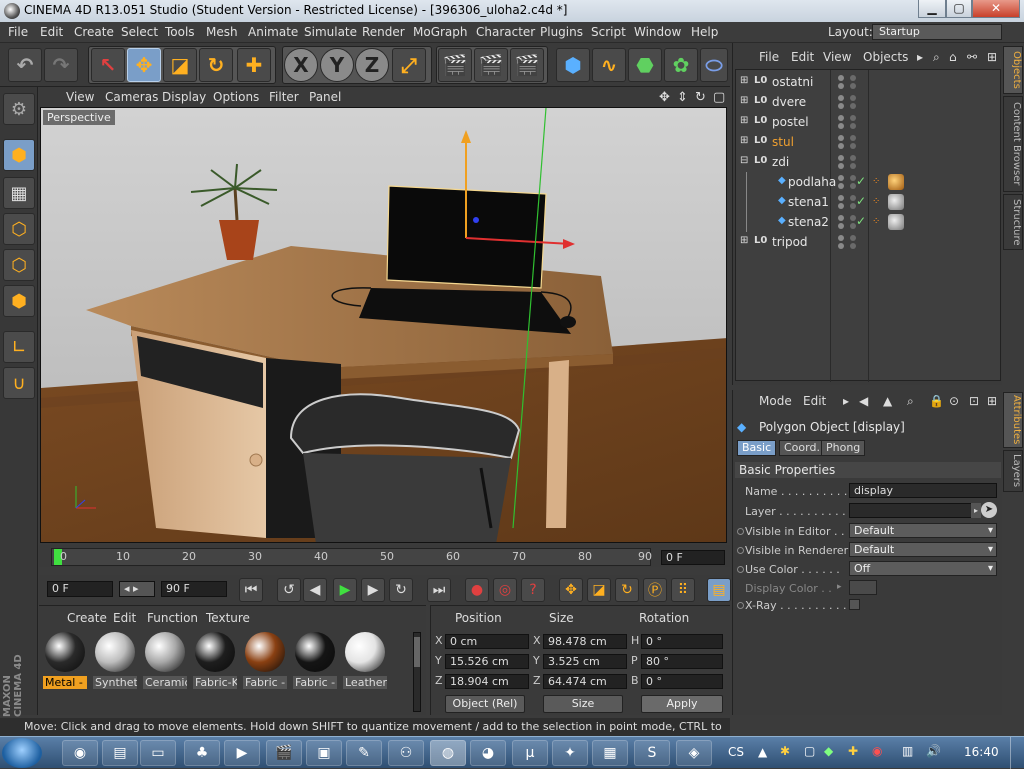 Image resolution: width=1024 pixels, height=769 pixels. What do you see at coordinates (861, 201) in the screenshot?
I see `enabled-check-icon: ✓` at bounding box center [861, 201].